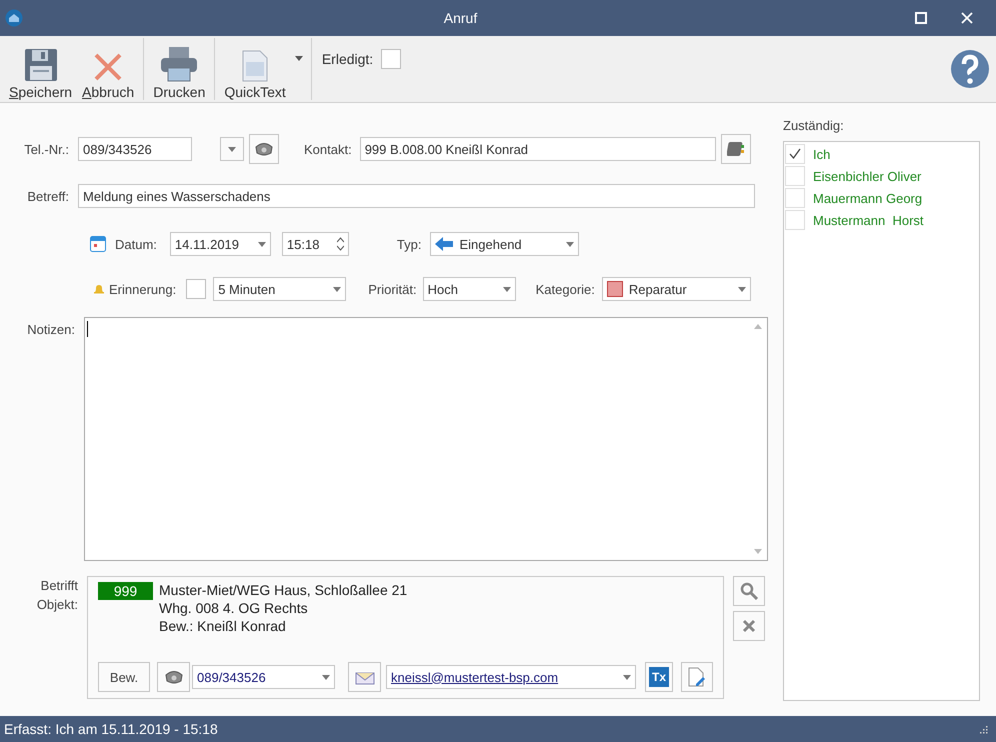 This screenshot has height=742, width=996. Describe the element at coordinates (328, 149) in the screenshot. I see `field-label: Kontakt:` at that location.